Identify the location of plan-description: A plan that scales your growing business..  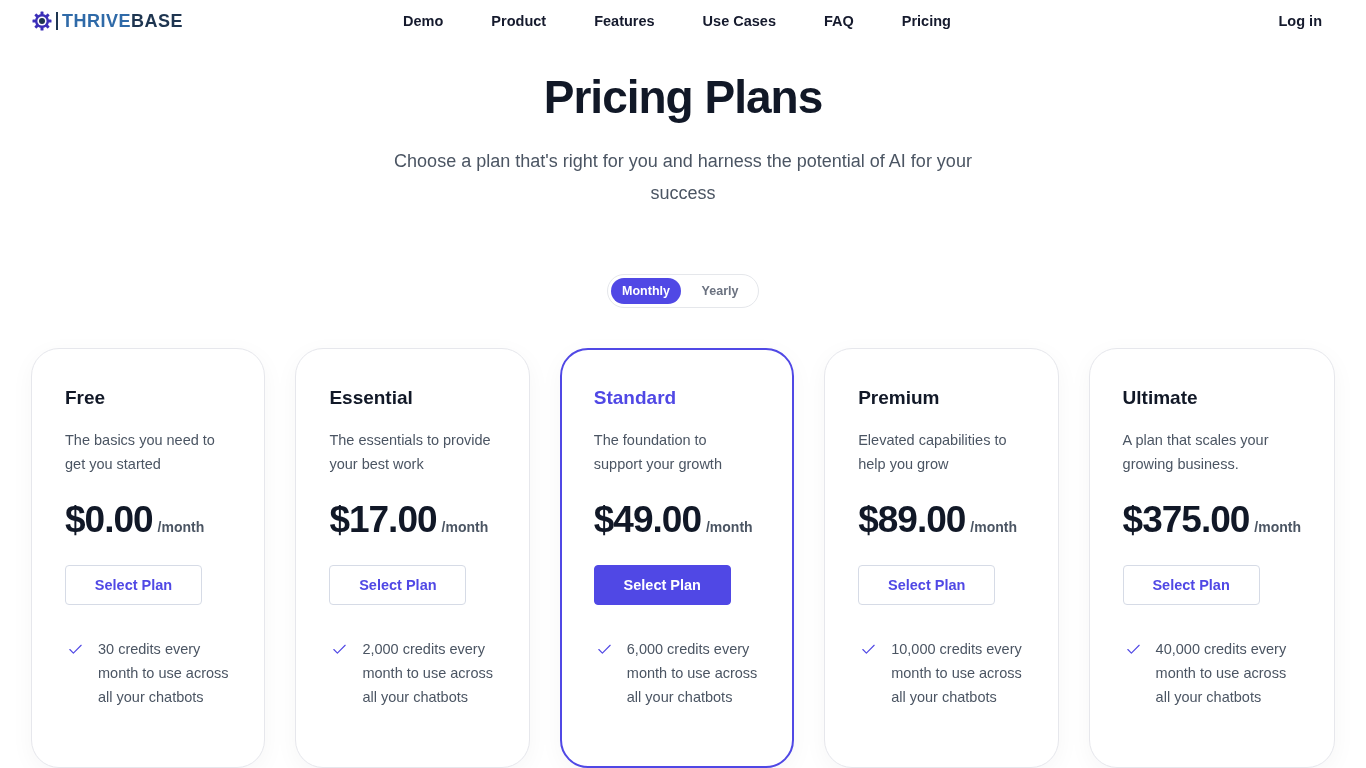
(1196, 452).